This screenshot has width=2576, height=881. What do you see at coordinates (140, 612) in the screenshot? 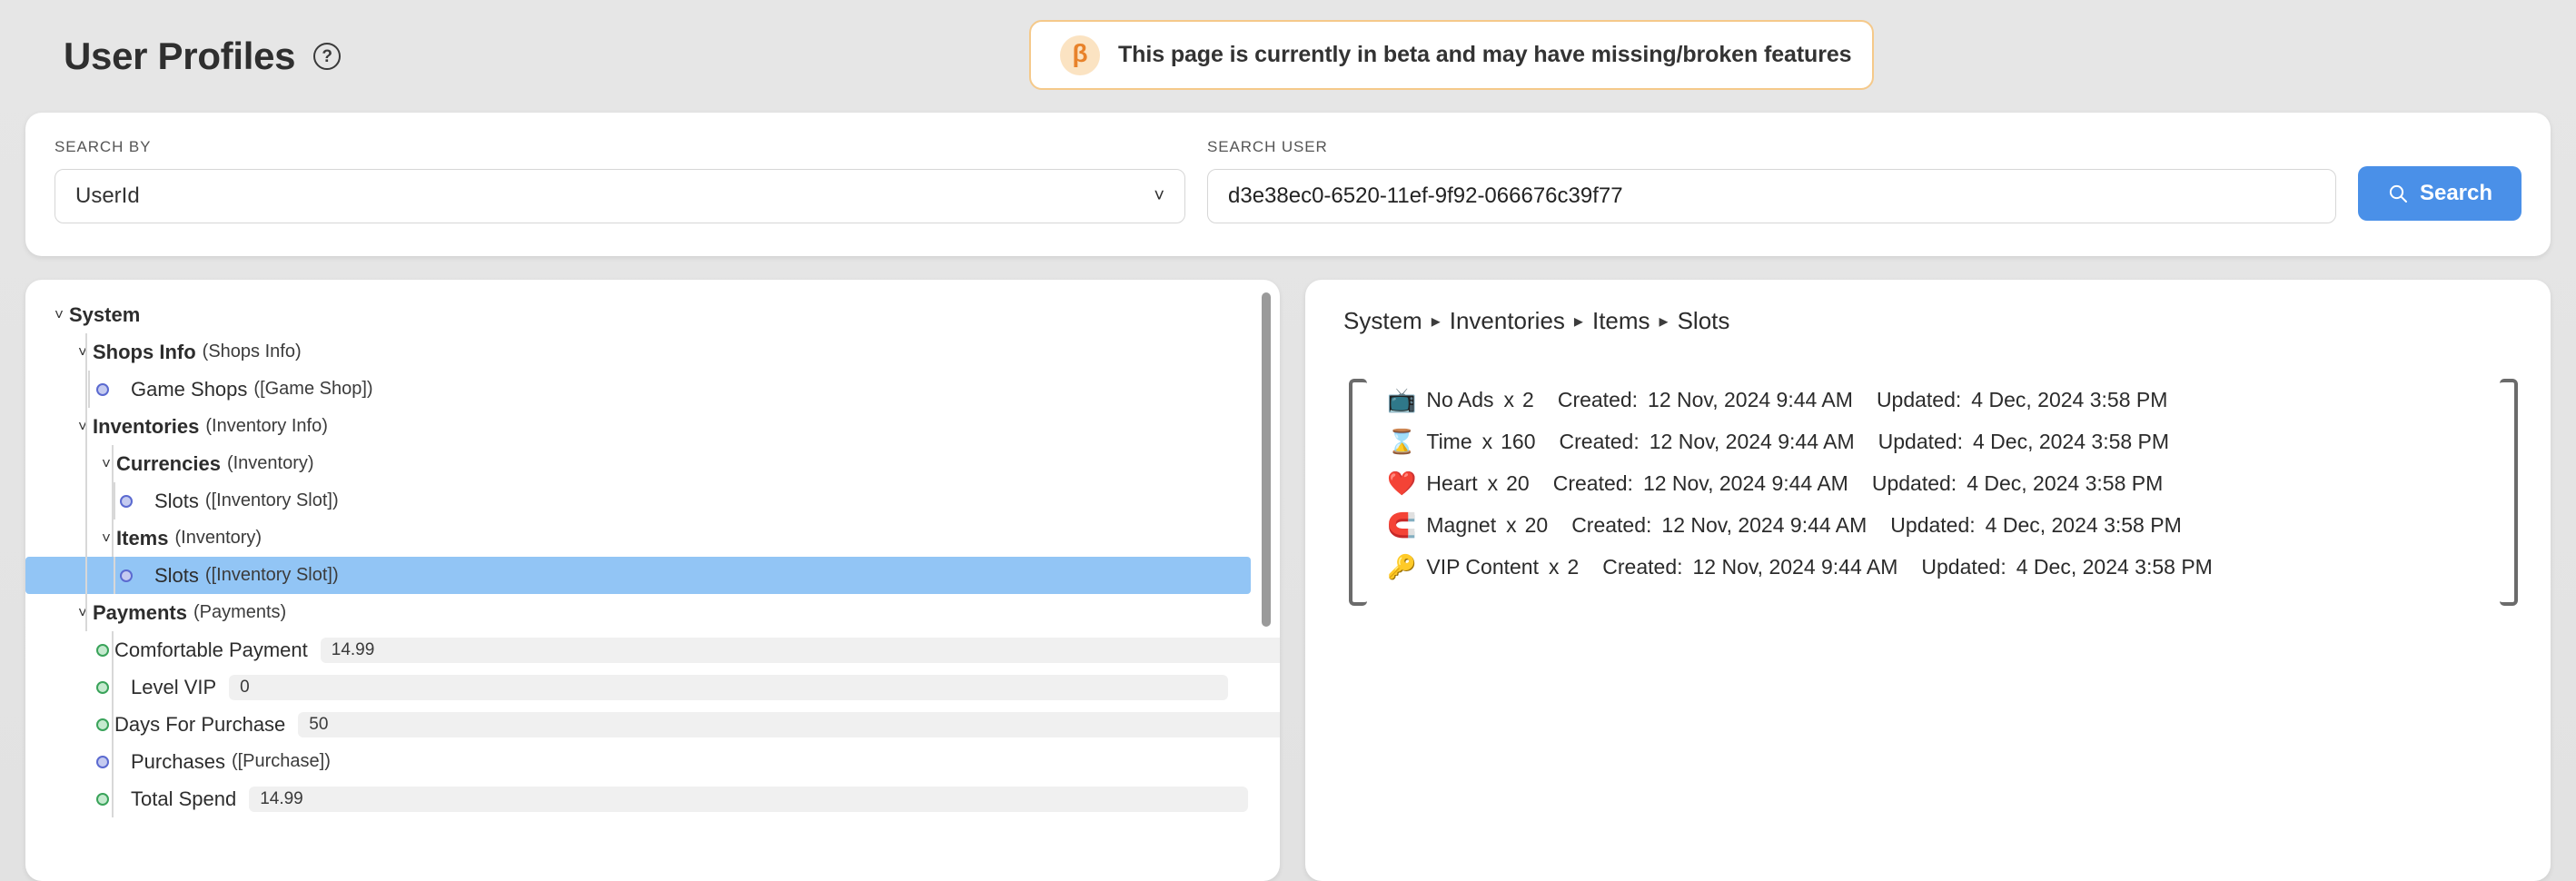
I see `tree-node-label: Payments` at bounding box center [140, 612].